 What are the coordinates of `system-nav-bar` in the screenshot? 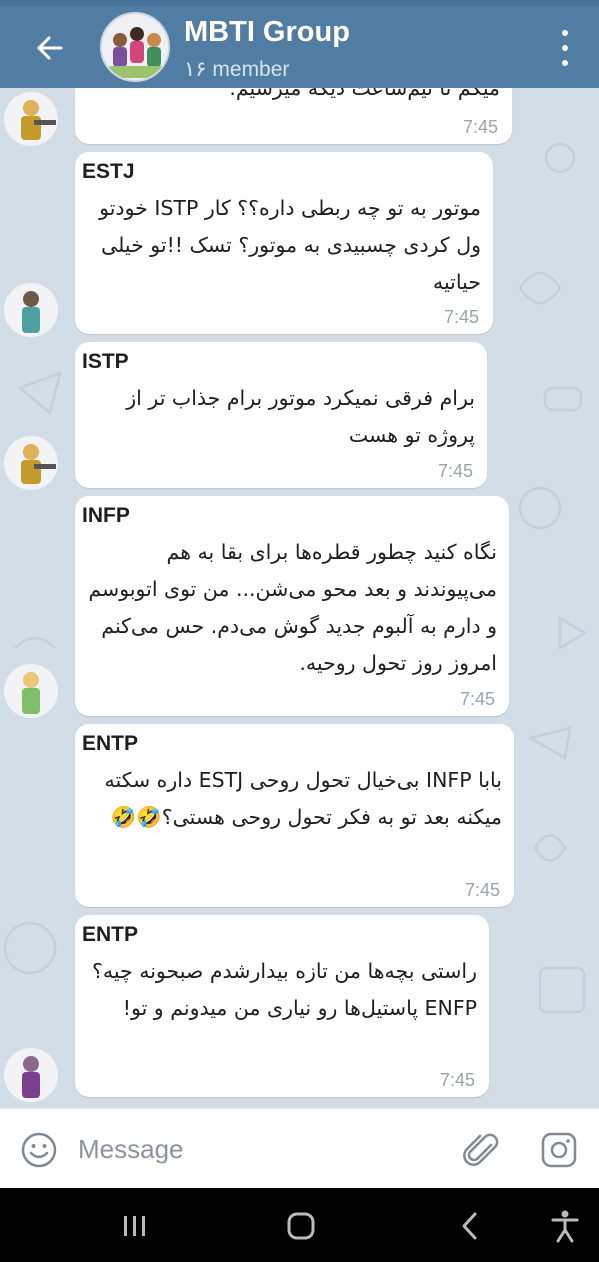 It's located at (299, 1225).